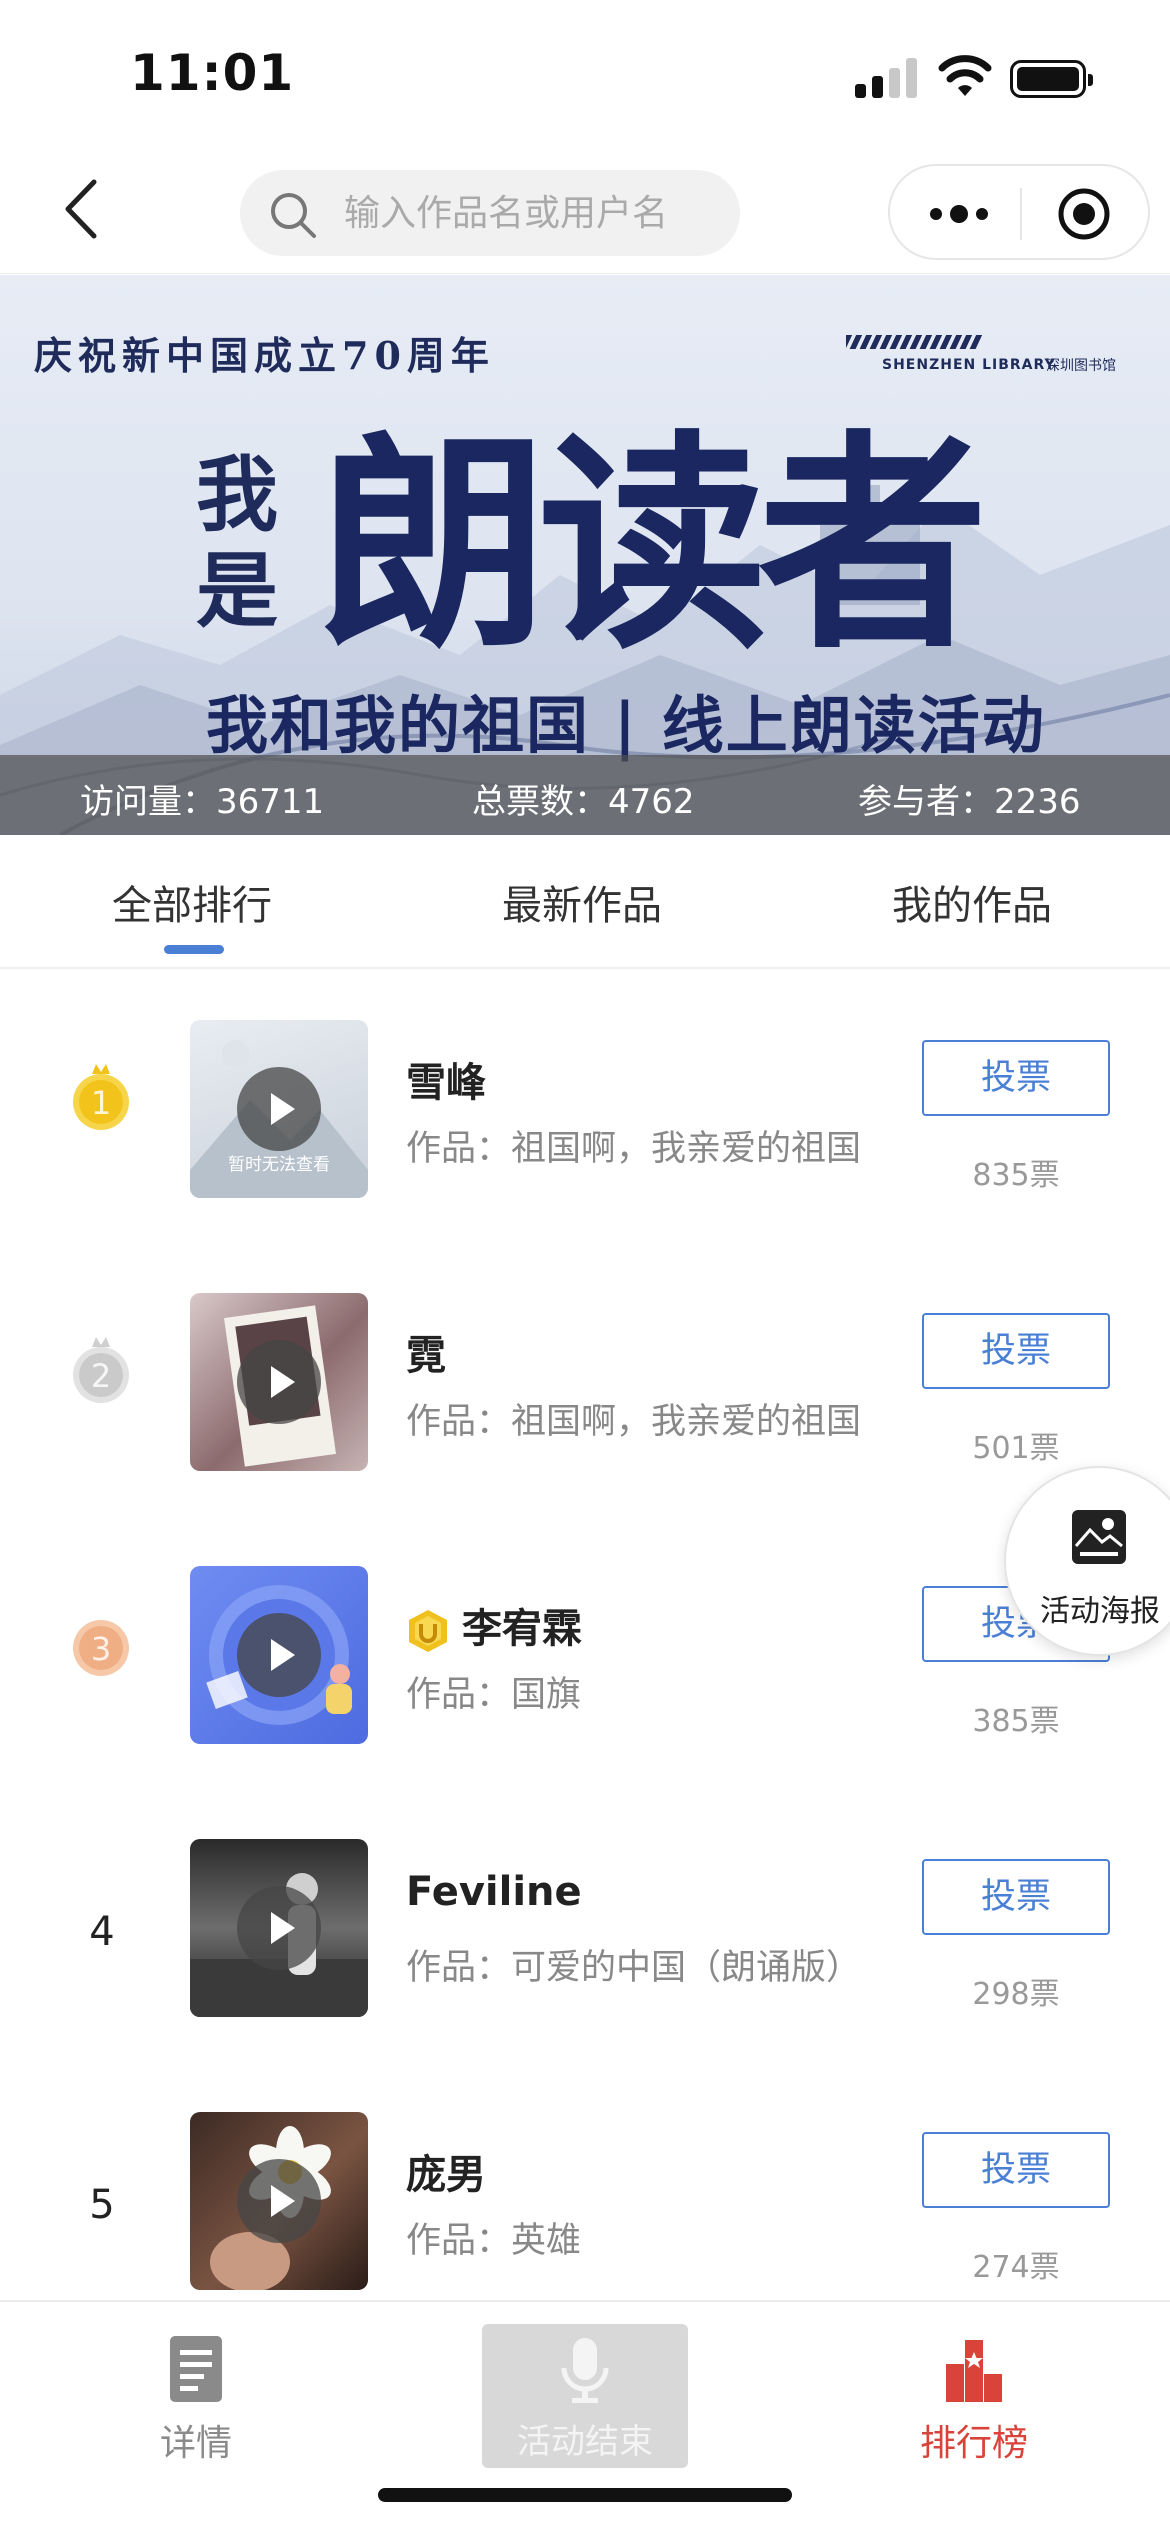  I want to click on banner-topline: 庆祝新中国成立70周年, so click(264, 355).